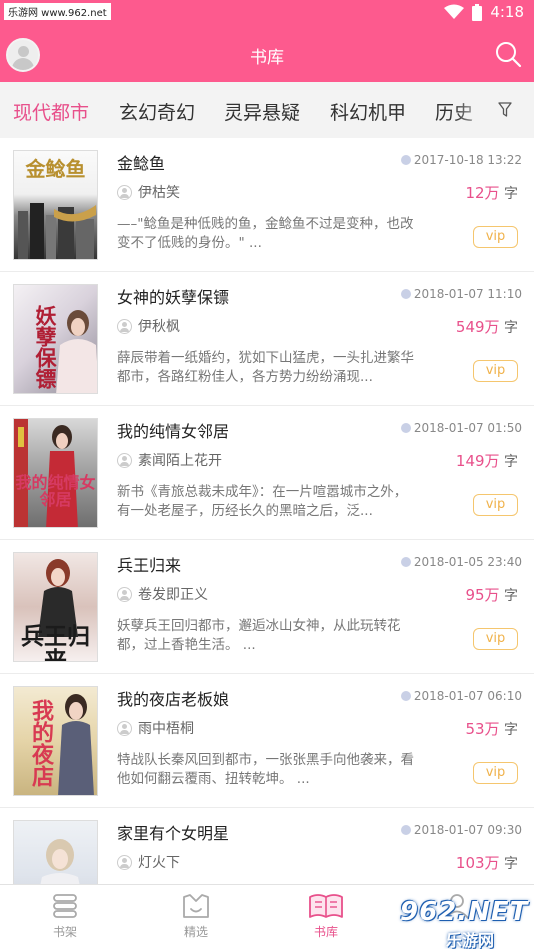 Image resolution: width=534 pixels, height=949 pixels. What do you see at coordinates (477, 12) in the screenshot?
I see `battery-icon` at bounding box center [477, 12].